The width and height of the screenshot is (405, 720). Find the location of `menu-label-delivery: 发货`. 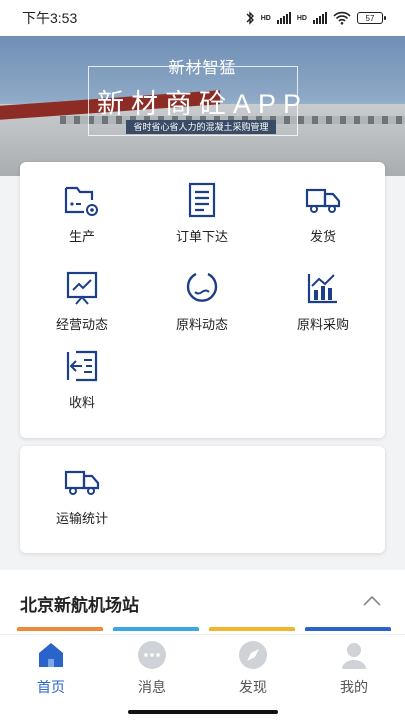

menu-label-delivery: 发货 is located at coordinates (322, 236).